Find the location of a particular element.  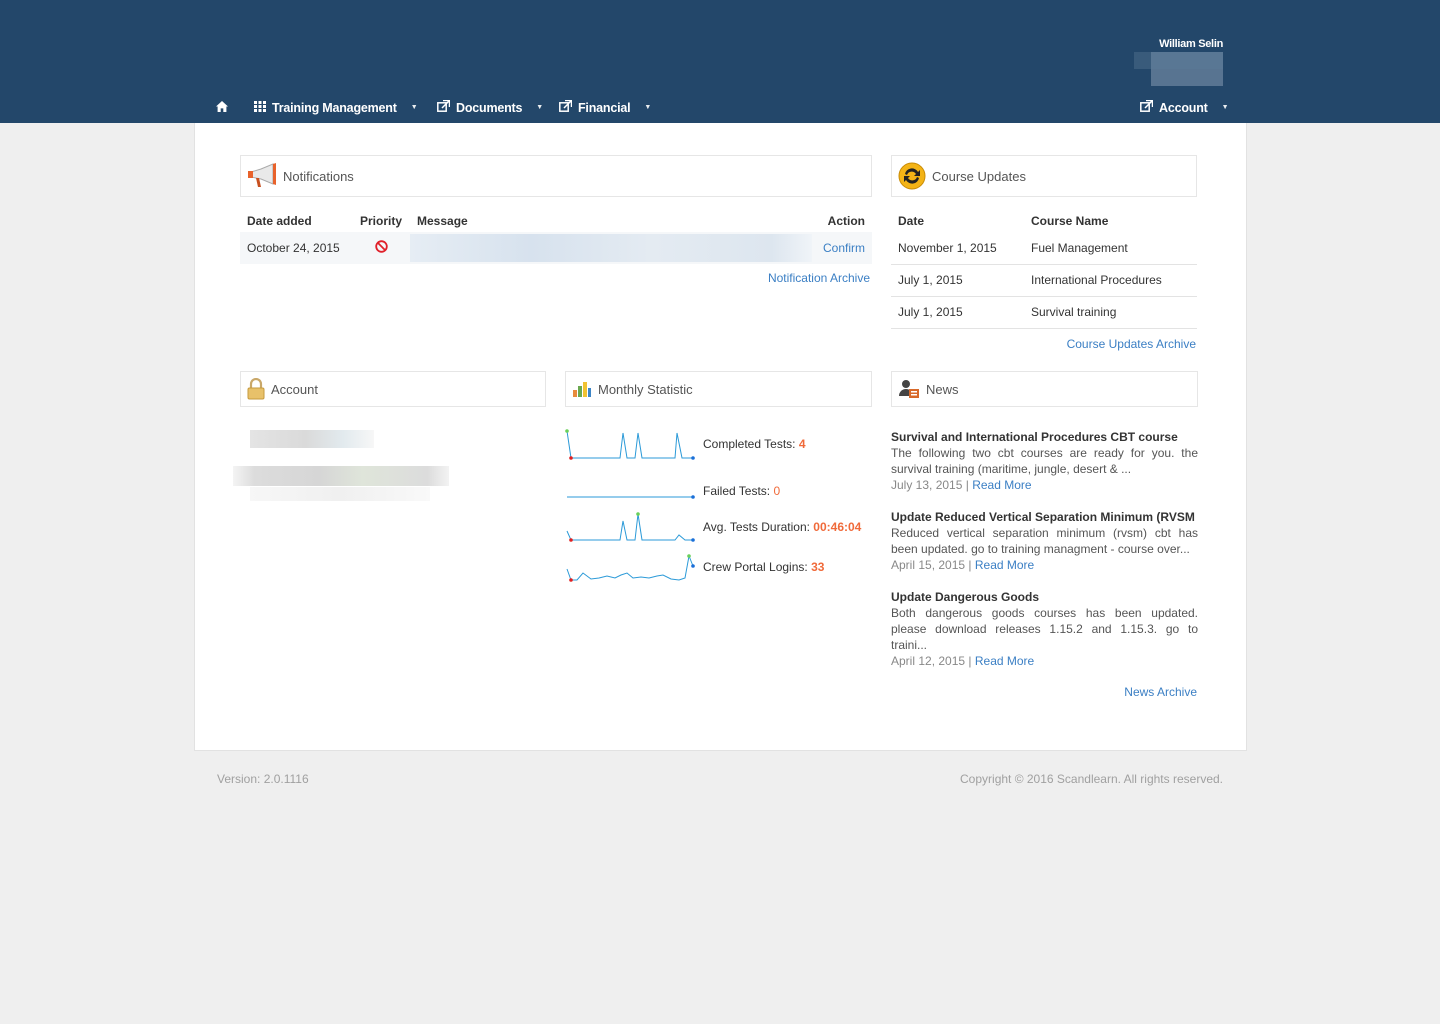

column-header: Message is located at coordinates (442, 221).